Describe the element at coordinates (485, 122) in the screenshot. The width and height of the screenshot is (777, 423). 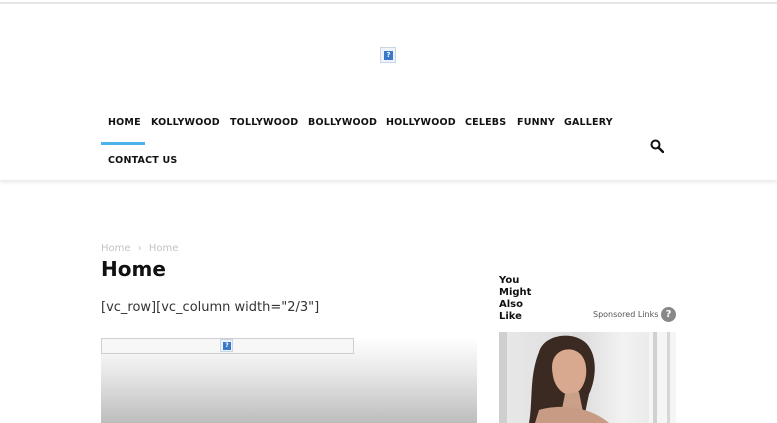
I see `nav-item-celebs: CELEBS` at that location.